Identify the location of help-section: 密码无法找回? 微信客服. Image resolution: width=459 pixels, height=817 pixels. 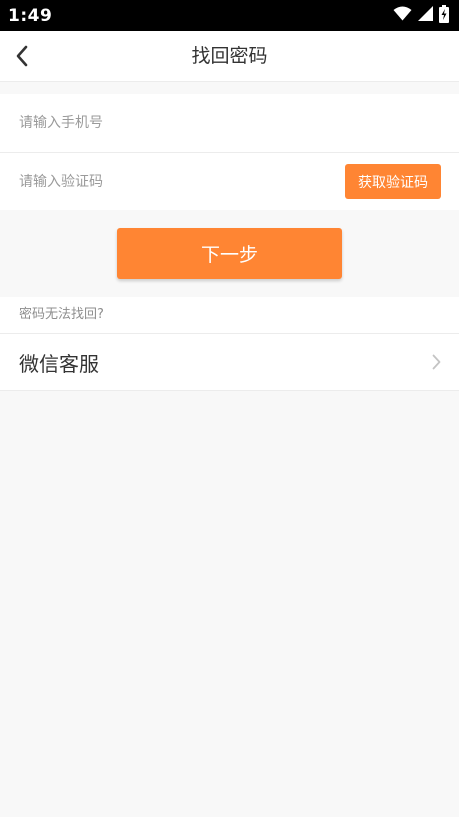
(229, 344).